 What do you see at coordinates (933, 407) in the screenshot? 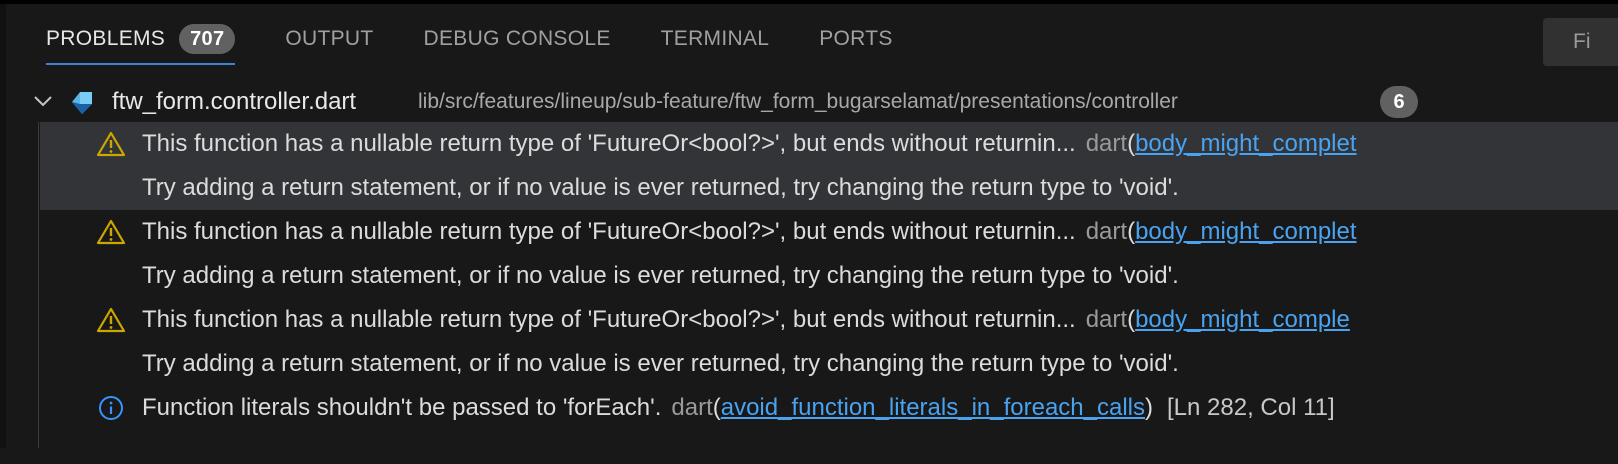
I see `problem-code-link: avoid_function_literals_in_foreach_calls` at bounding box center [933, 407].